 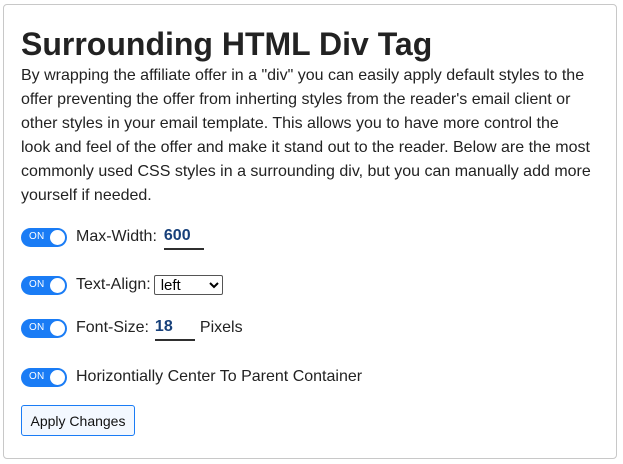 What do you see at coordinates (174, 328) in the screenshot?
I see `font-size-input` at bounding box center [174, 328].